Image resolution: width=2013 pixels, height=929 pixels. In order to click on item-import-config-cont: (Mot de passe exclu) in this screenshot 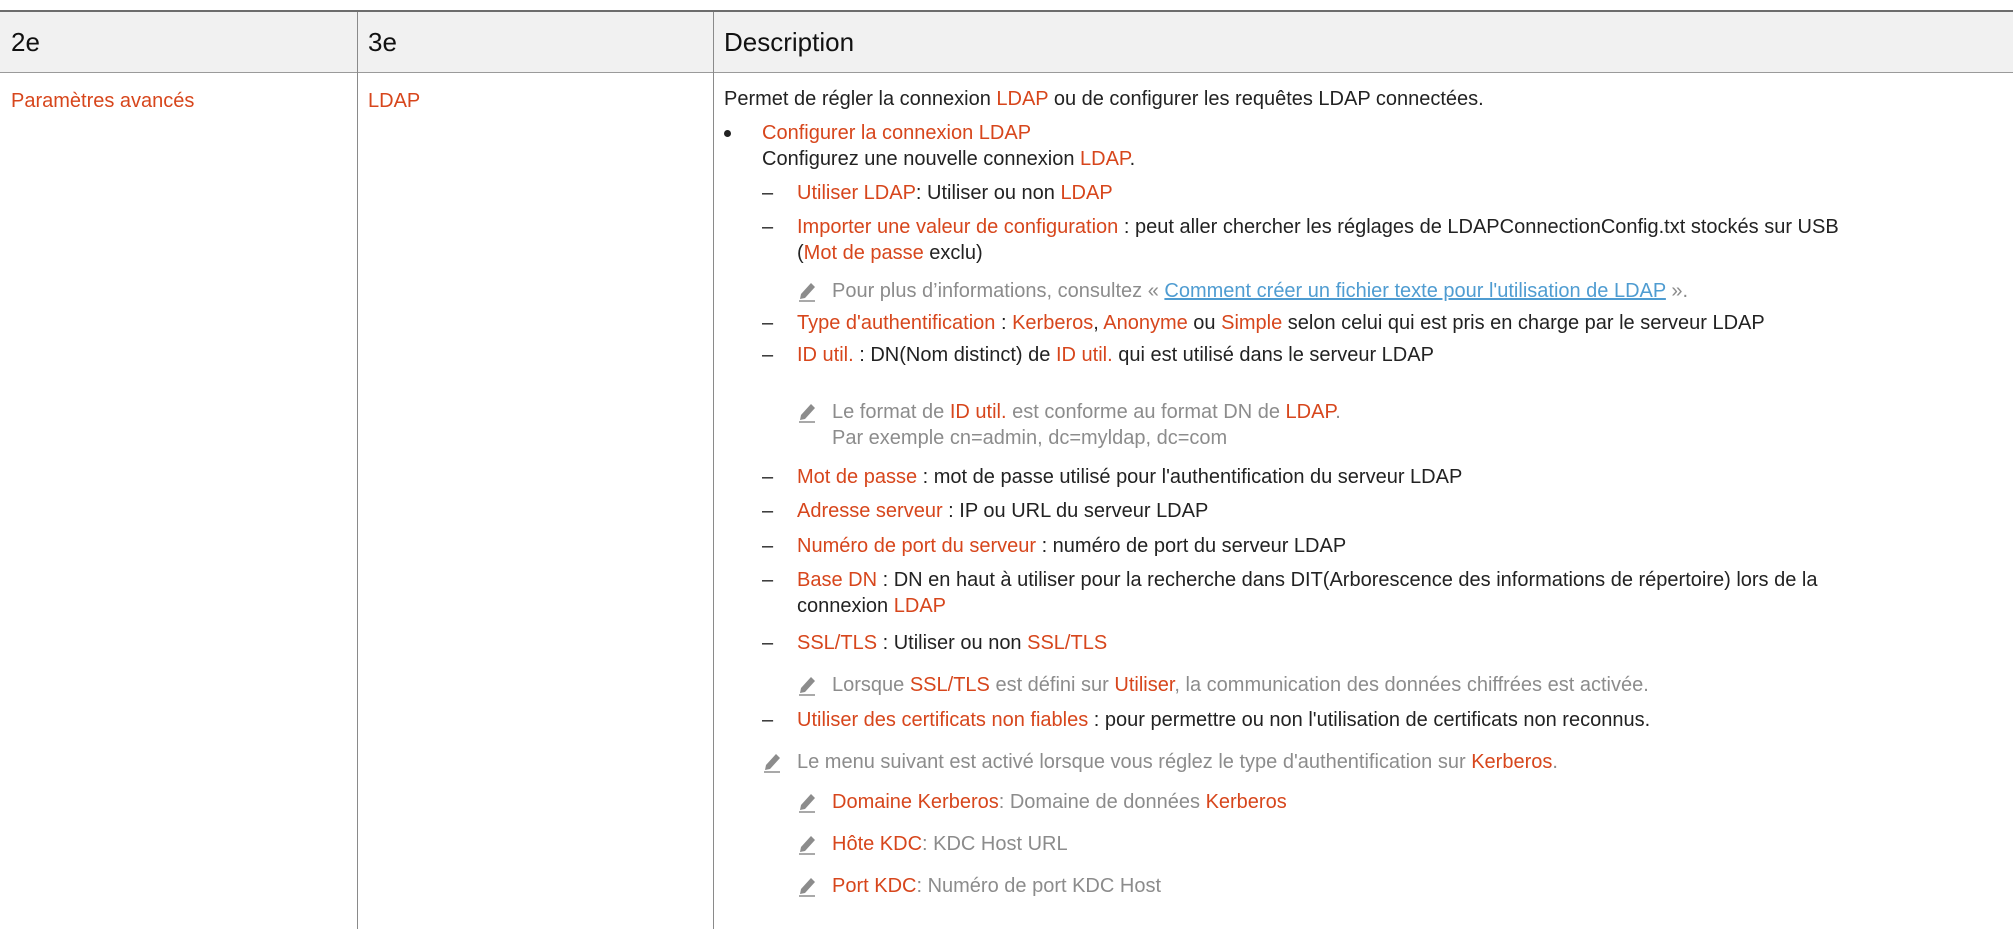, I will do `click(890, 253)`.